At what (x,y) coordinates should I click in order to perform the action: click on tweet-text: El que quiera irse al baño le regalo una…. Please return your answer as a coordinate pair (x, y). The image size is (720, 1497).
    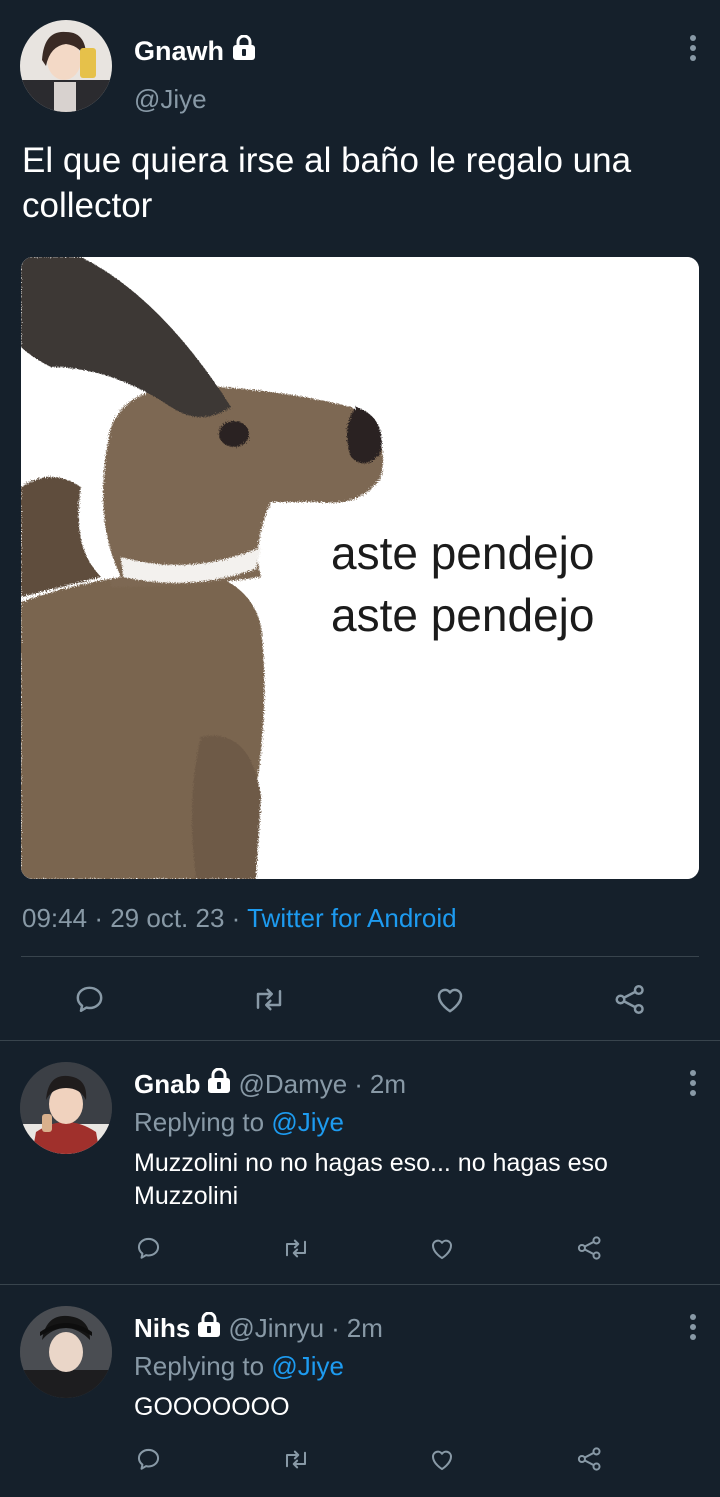
    Looking at the image, I should click on (327, 183).